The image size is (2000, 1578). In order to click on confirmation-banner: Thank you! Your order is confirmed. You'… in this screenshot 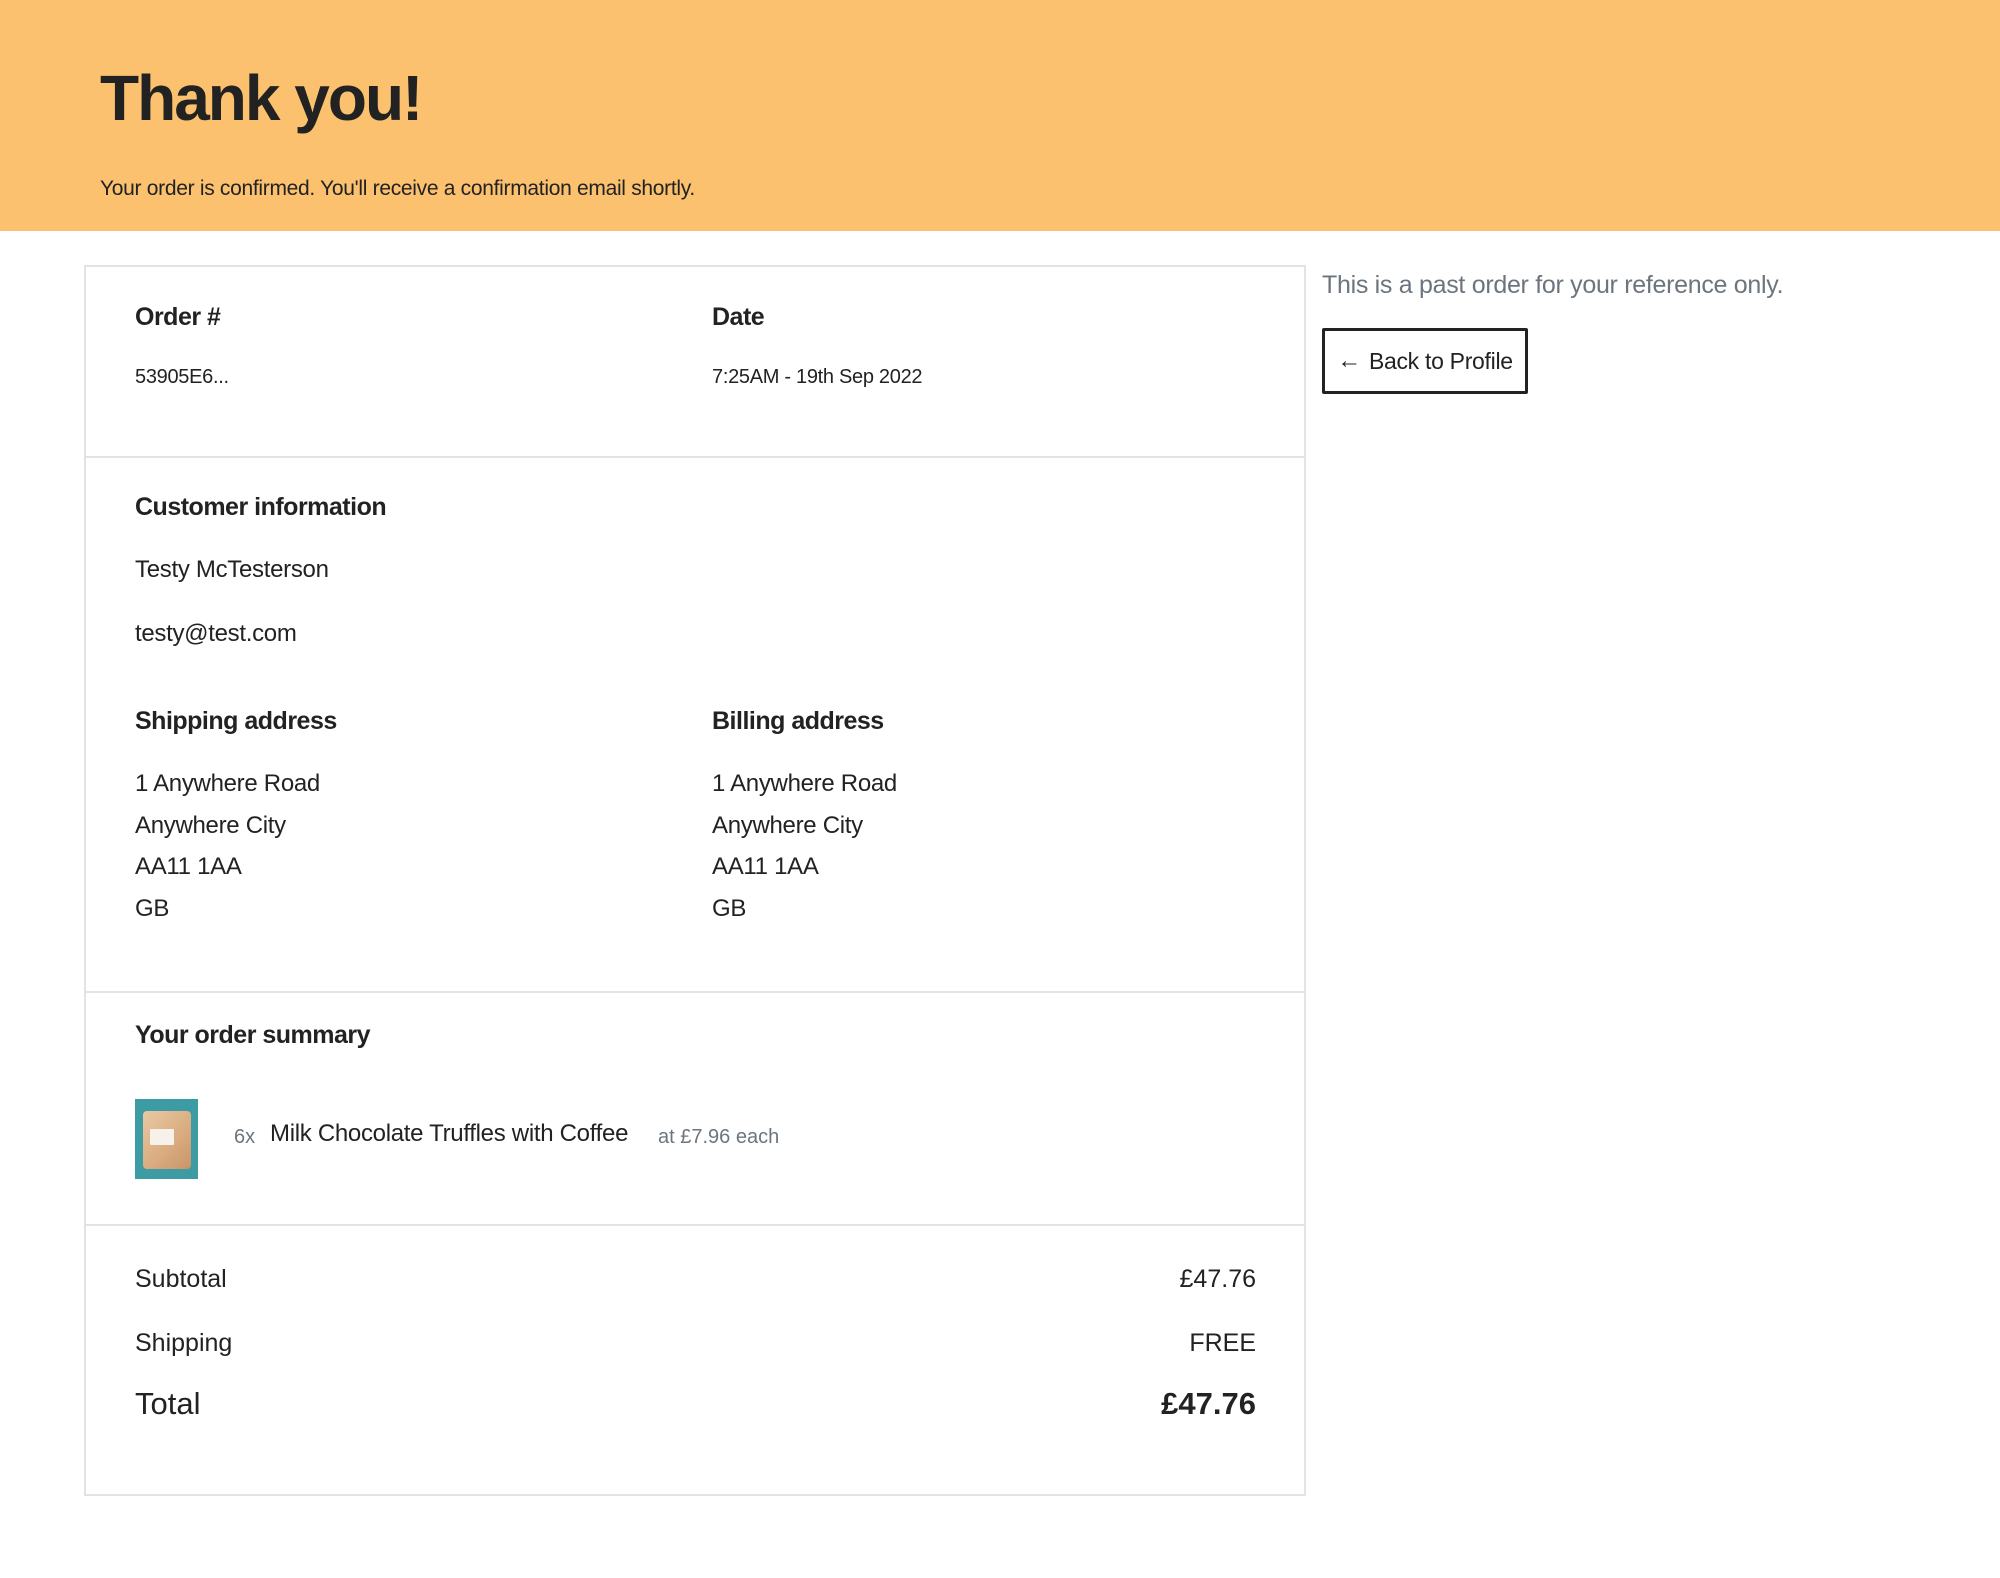, I will do `click(1000, 115)`.